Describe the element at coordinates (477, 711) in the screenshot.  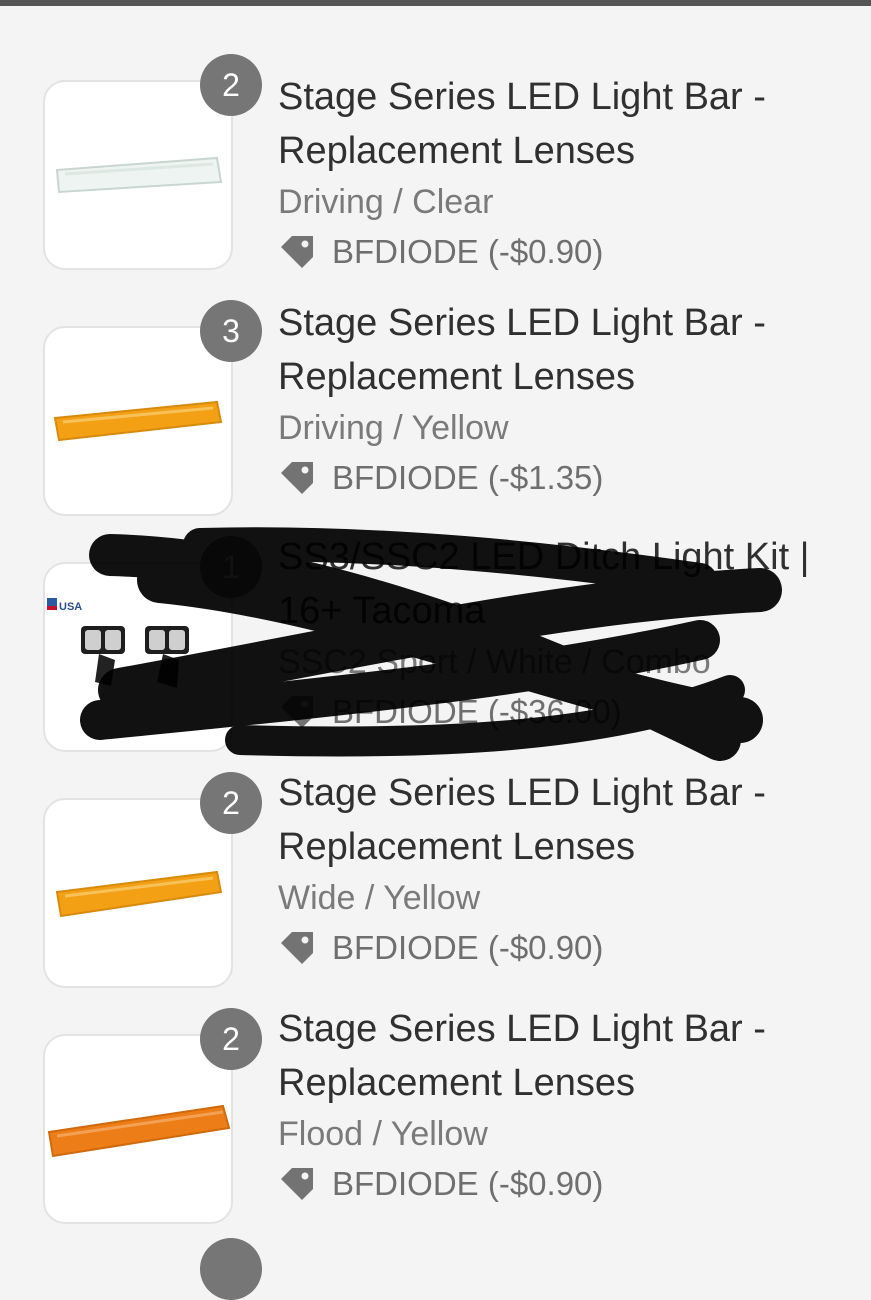
I see `discount-code: BFDIODE (-$36.00)` at that location.